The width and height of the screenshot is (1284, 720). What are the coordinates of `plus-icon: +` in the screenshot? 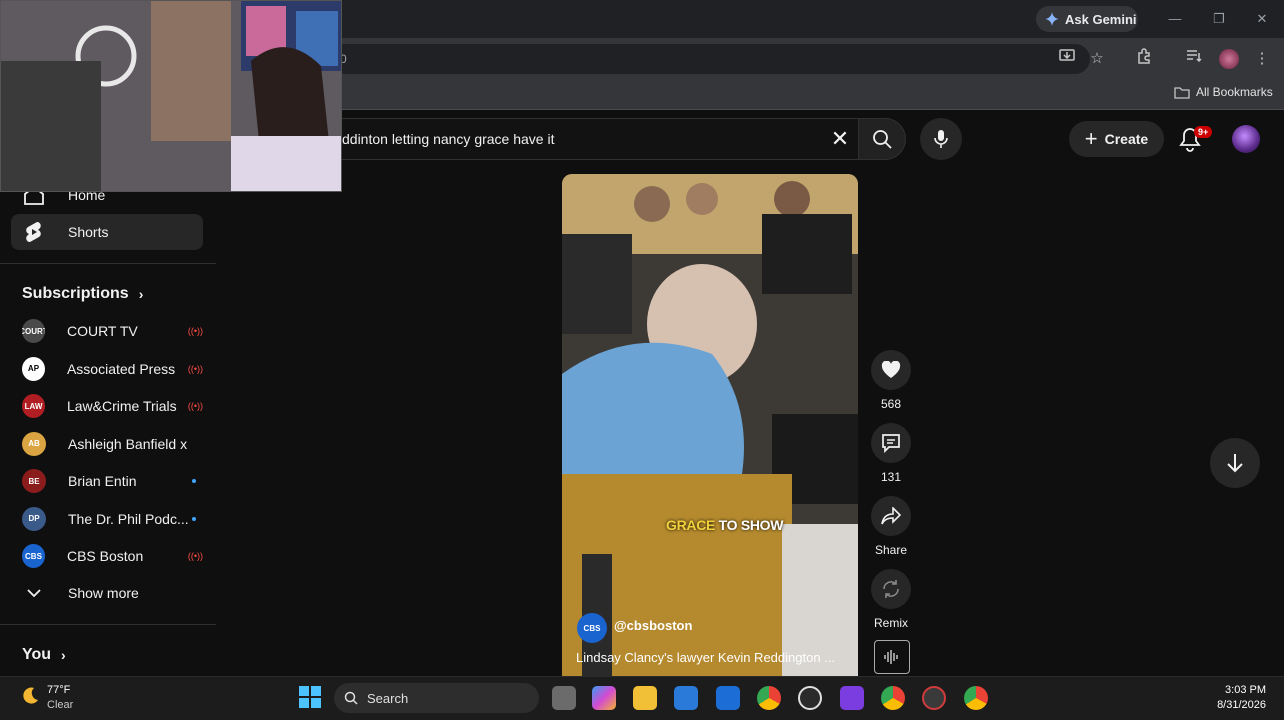 It's located at (1091, 138).